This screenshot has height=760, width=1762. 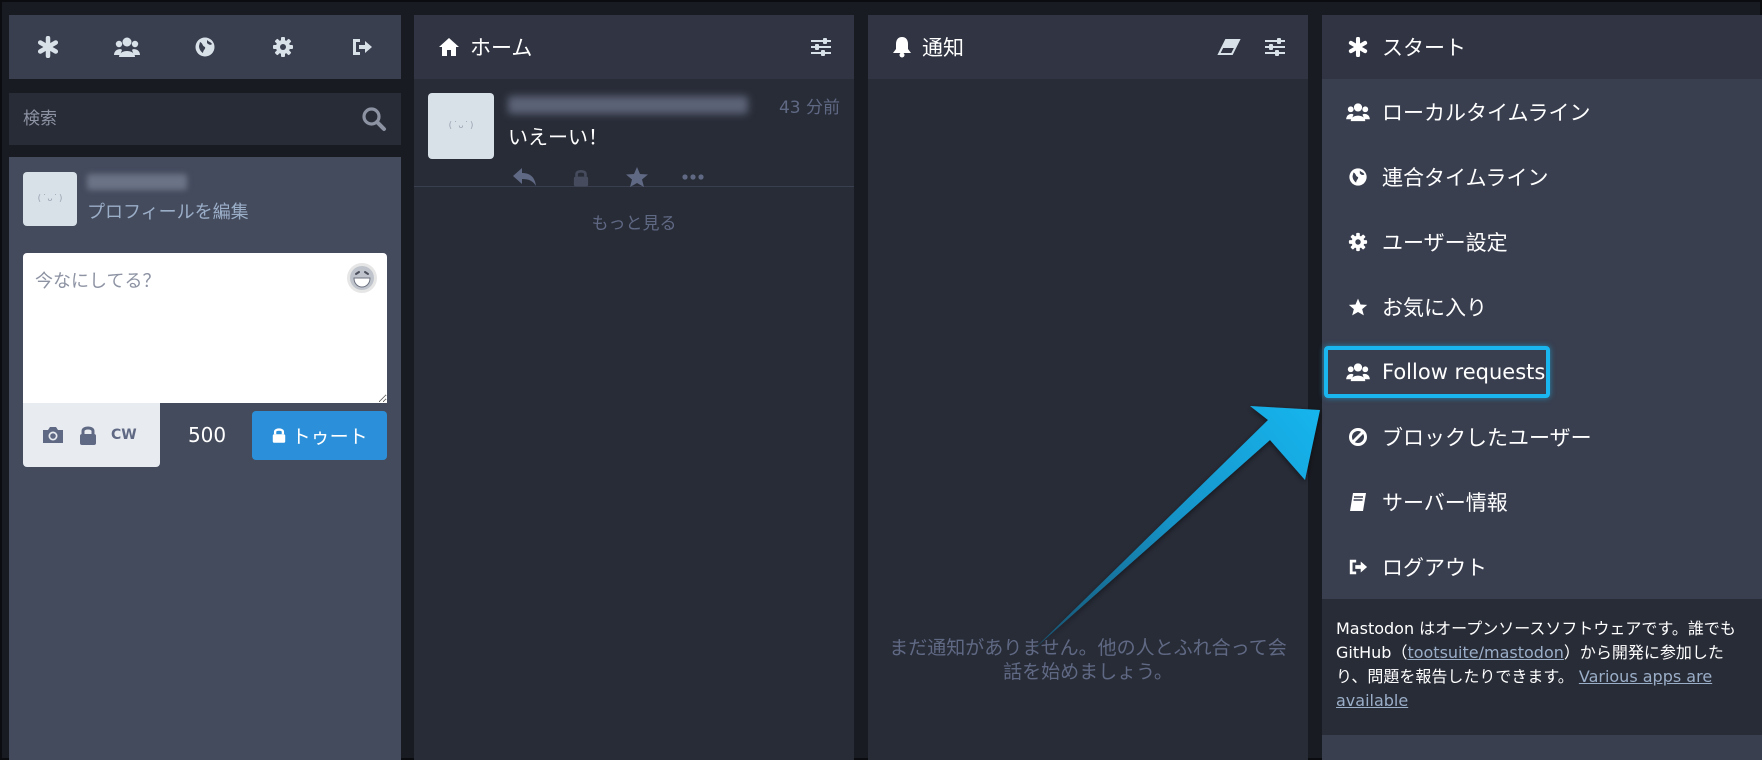 I want to click on getting-started-nav-button, so click(x=48, y=47).